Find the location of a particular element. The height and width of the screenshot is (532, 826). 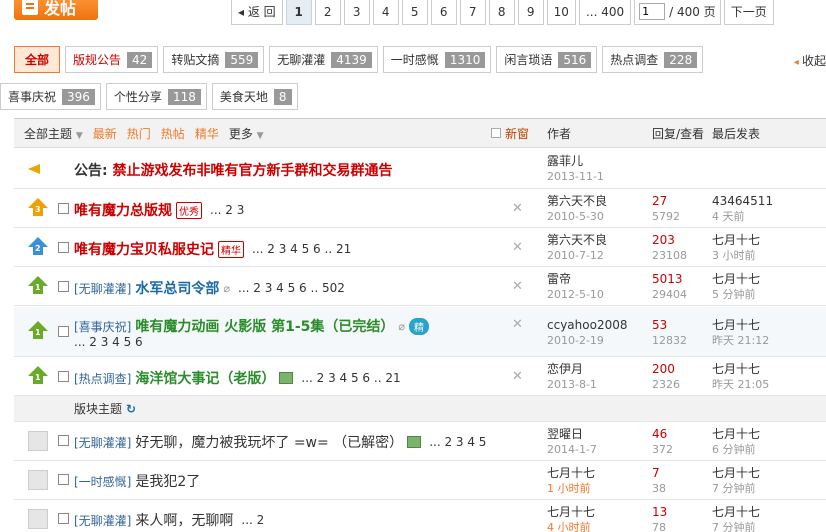

page-input is located at coordinates (652, 11).